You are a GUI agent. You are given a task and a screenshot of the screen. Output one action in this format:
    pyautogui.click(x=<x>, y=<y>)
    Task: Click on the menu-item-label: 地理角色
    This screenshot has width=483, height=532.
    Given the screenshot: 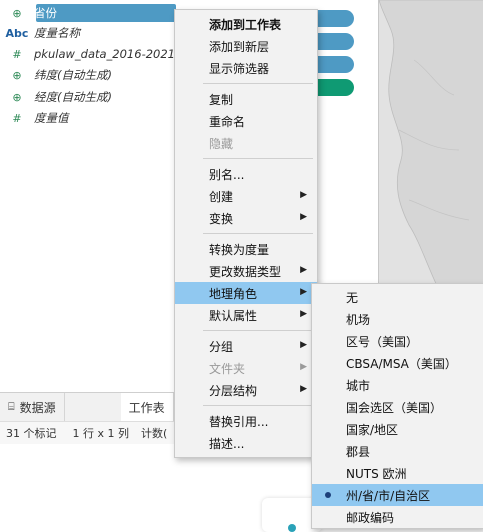 What is the action you would take?
    pyautogui.click(x=233, y=293)
    